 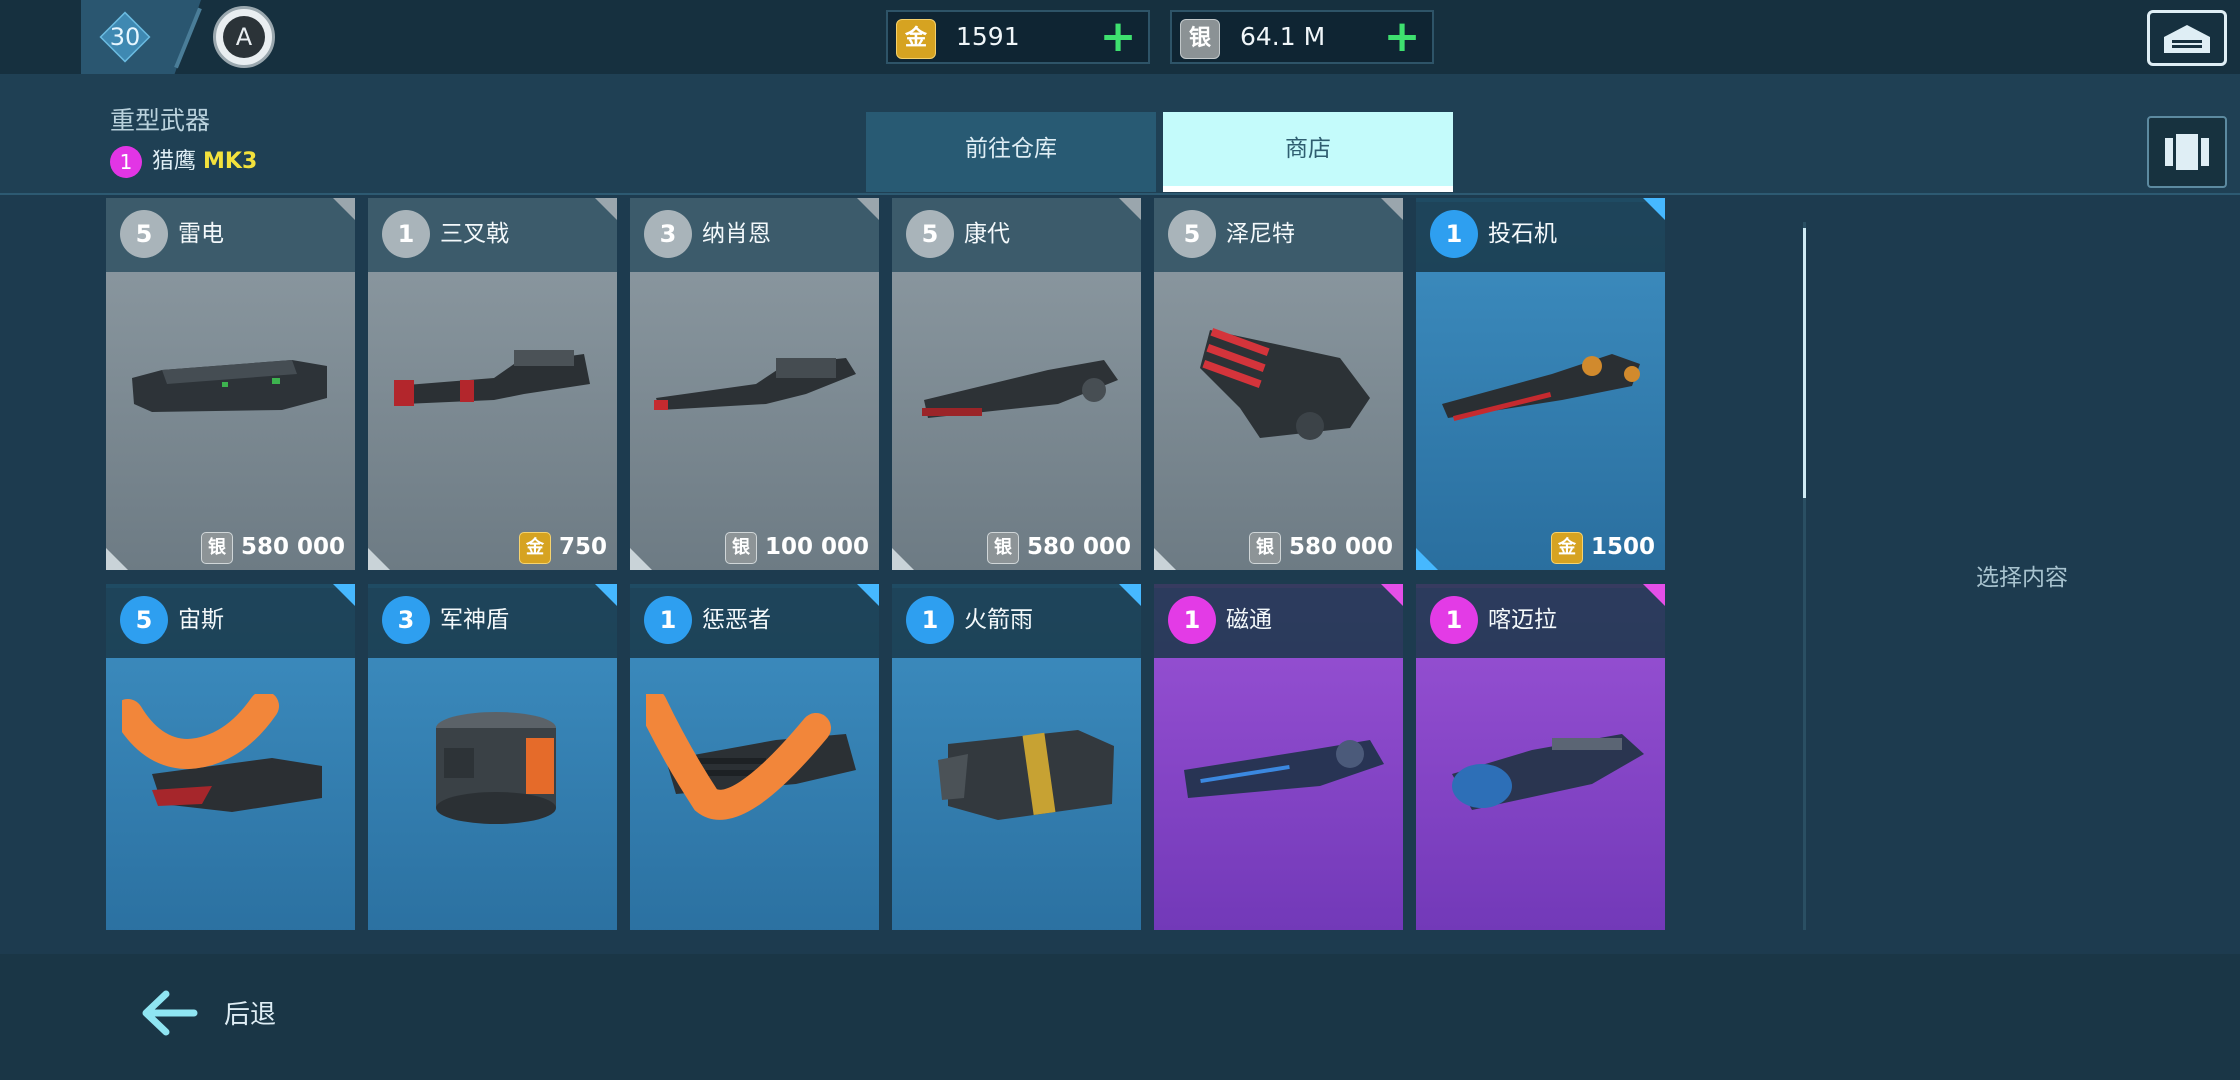 I want to click on price: 金 750, so click(x=562, y=547).